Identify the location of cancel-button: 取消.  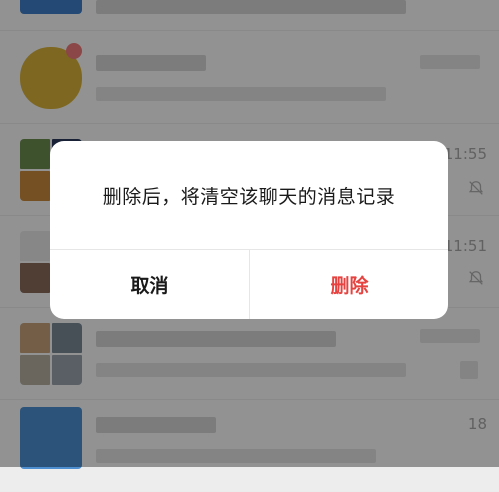
(149, 284).